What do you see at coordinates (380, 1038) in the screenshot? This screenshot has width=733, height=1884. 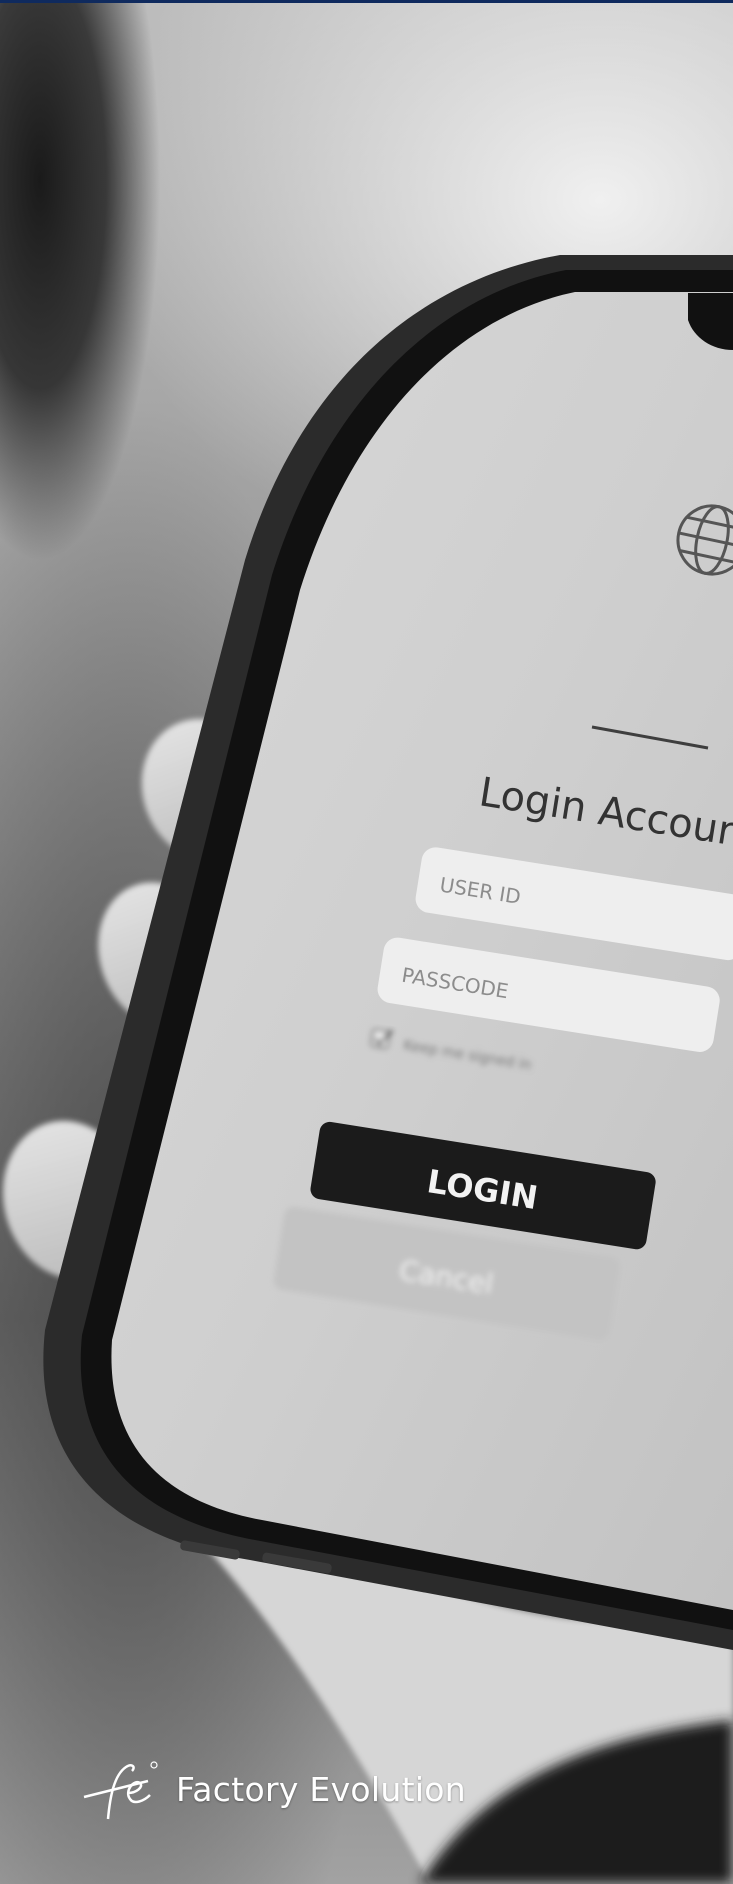 I see `checkbox-checked-icon` at bounding box center [380, 1038].